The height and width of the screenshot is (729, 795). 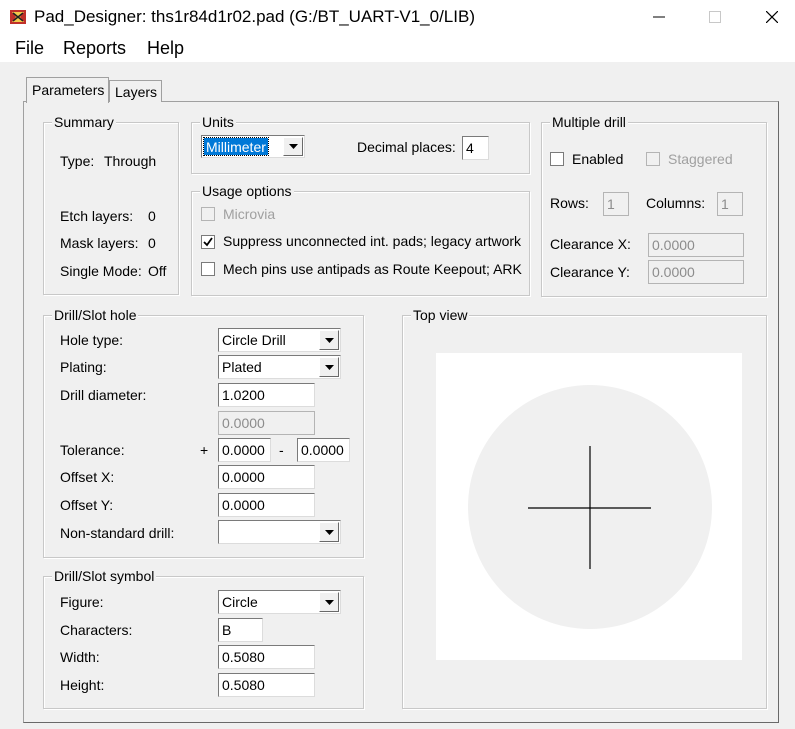 I want to click on close-button, so click(x=772, y=17).